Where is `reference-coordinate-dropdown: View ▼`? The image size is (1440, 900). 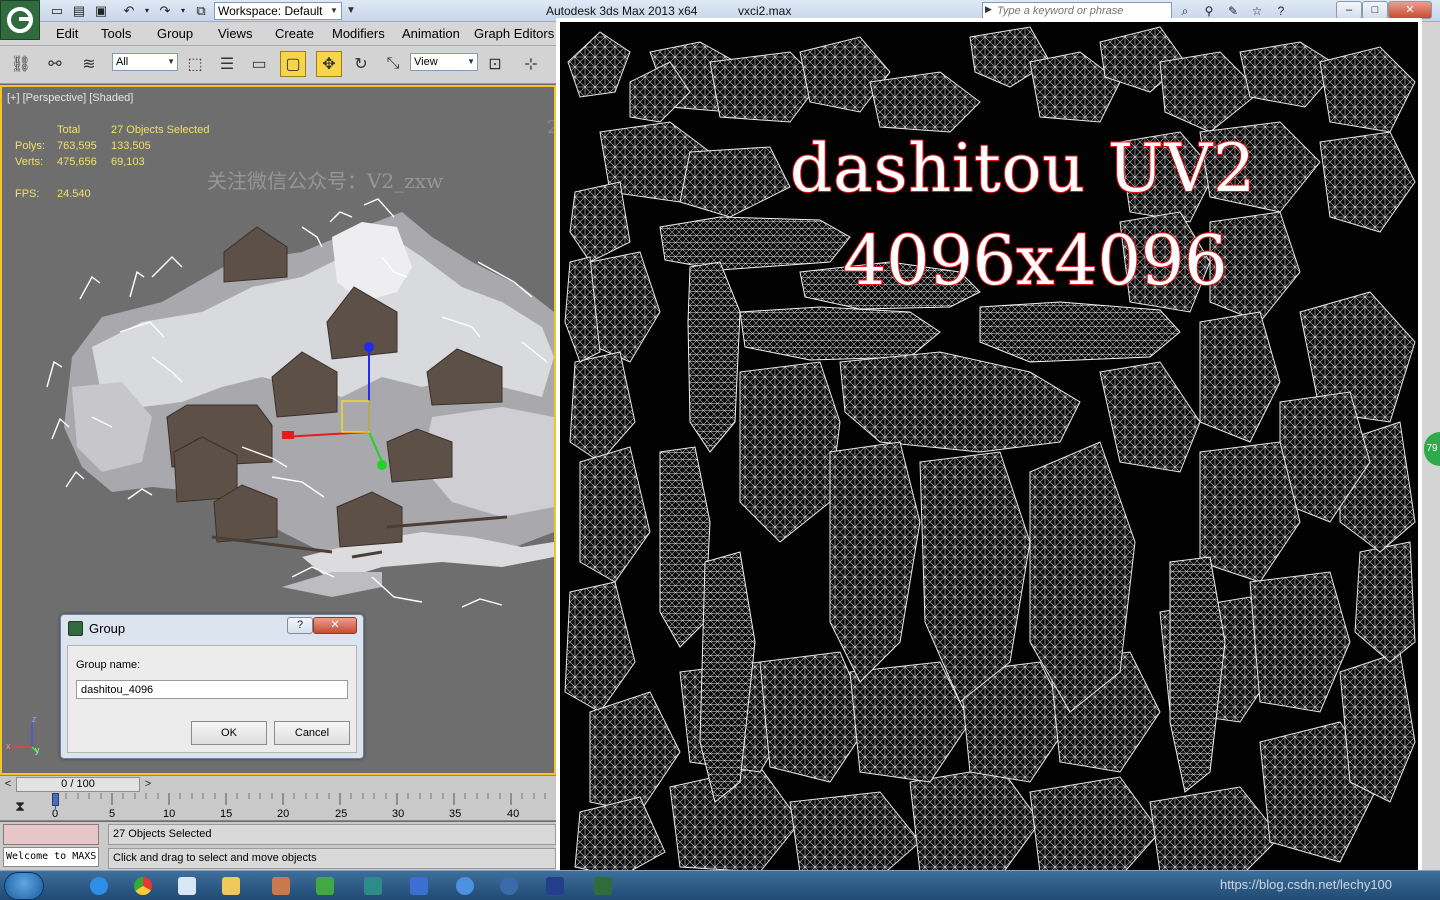
reference-coordinate-dropdown: View ▼ is located at coordinates (444, 62).